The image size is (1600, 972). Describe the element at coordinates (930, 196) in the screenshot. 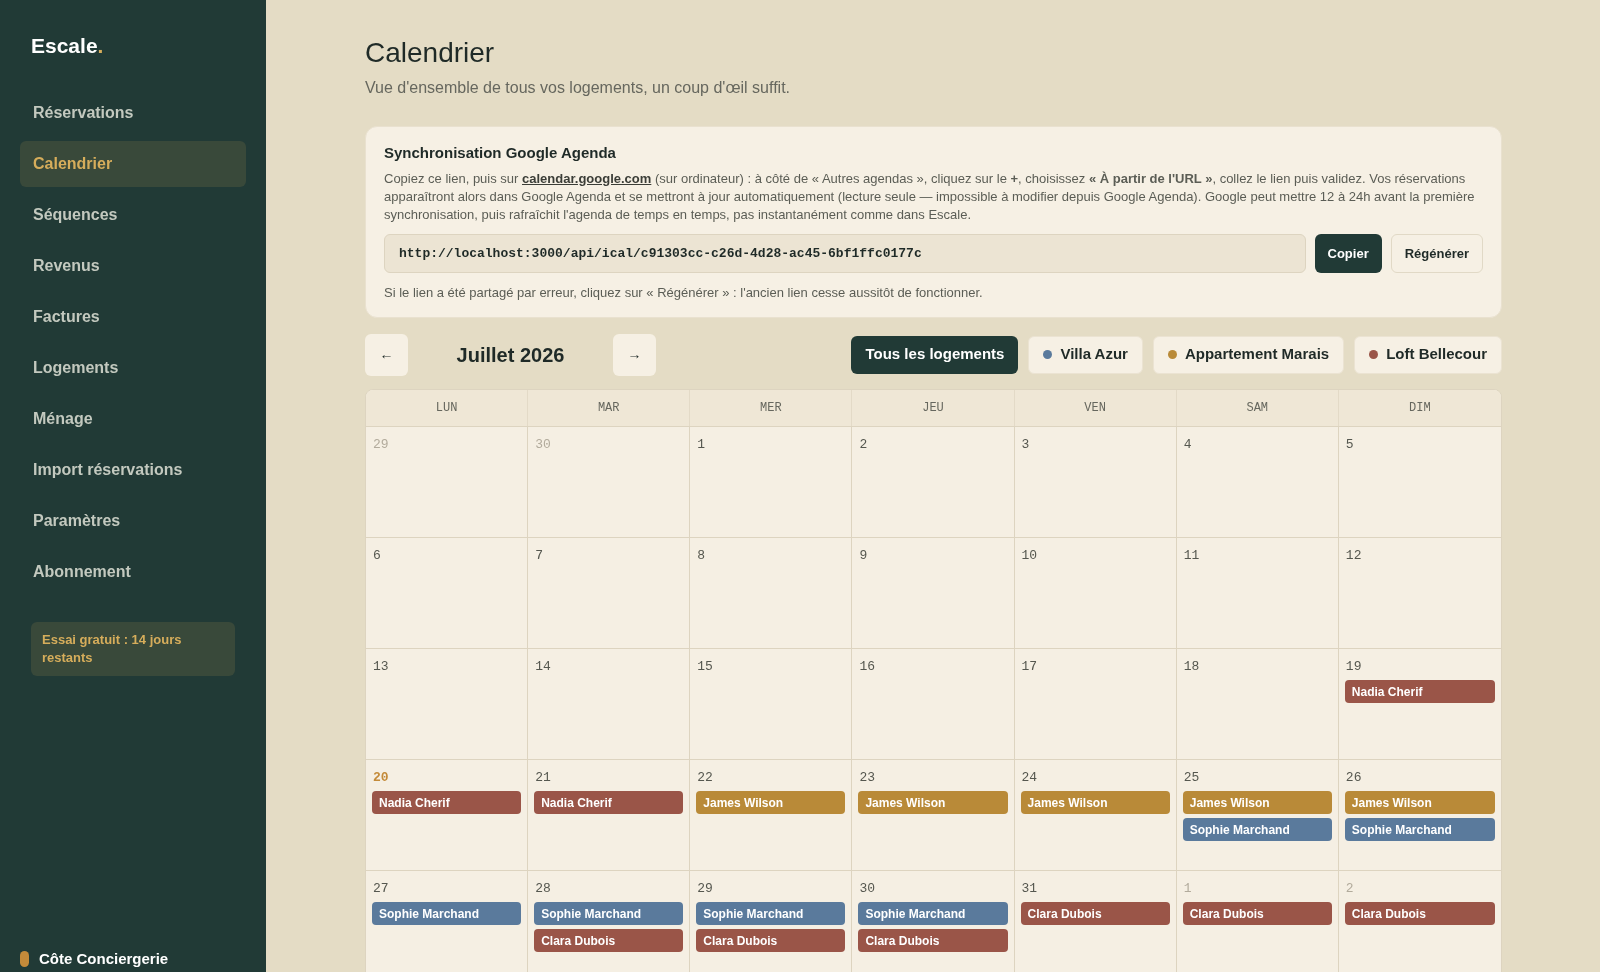

I see `sync-instructions: Copiez ce lien, puis sur calendar.google.com (sur ordinateur) : à côté de « Autres agendas », cliquez sur le +, choisissez « À partir de l'URL », collez le lien puis validez. Vos réservations apparaîtront alors dans Google Agenda et se mettront à jour automatiquement (lecture seule — impossible à modifier depuis Google Agenda). Google peut mettre 12 à 24h avant la première synchronisation, puis rafraîchit l'agenda de temps en temps, pas instantanément comme dans Escale.` at that location.